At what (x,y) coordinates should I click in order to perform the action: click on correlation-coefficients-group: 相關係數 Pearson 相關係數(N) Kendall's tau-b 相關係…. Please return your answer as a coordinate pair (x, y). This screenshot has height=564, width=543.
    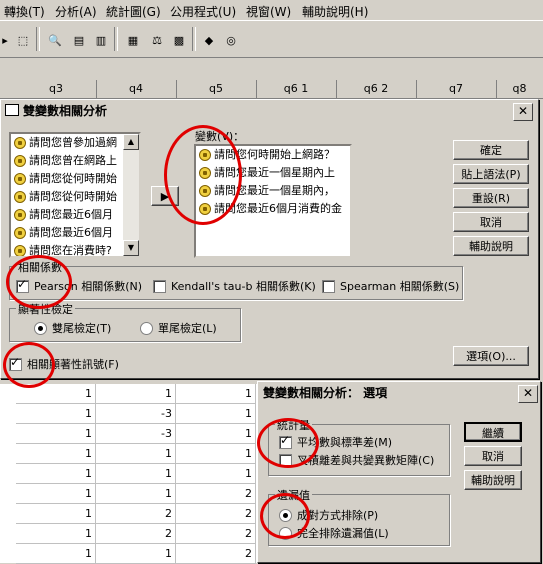
    Looking at the image, I should click on (236, 279).